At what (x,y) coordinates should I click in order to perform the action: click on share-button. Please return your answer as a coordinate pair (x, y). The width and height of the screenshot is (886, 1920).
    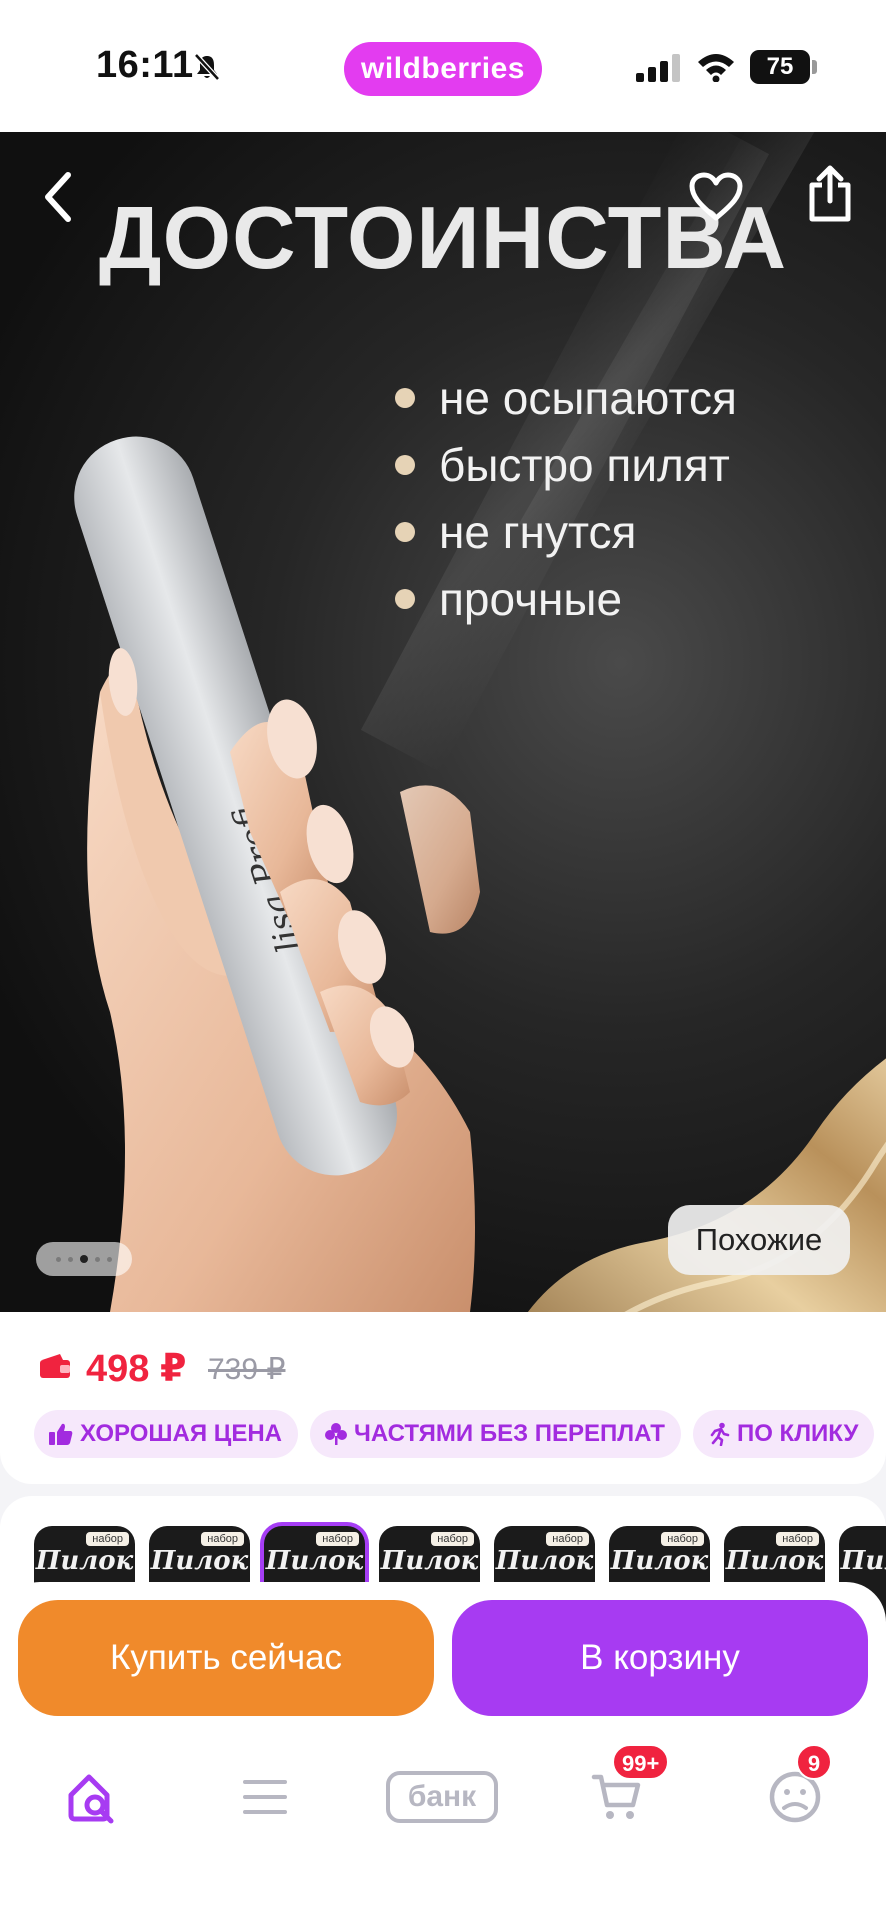
    Looking at the image, I should click on (830, 194).